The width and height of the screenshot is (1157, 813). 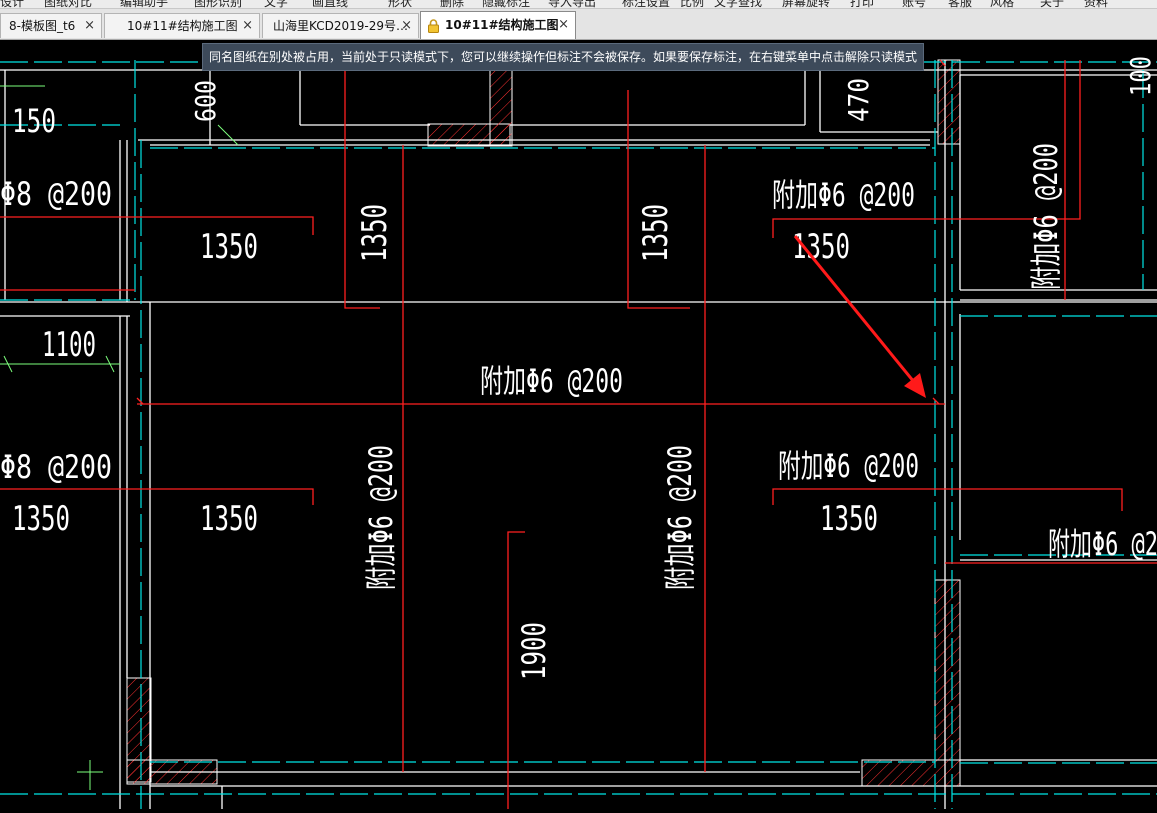 What do you see at coordinates (330, 4) in the screenshot?
I see `menu-item: 画直线` at bounding box center [330, 4].